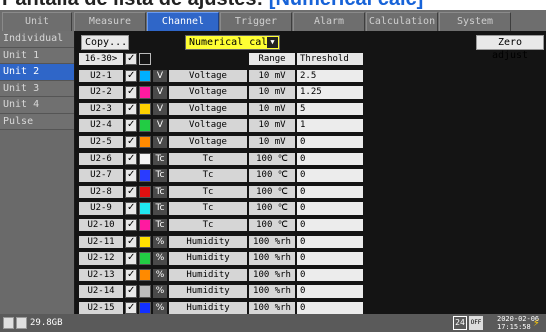 The image size is (546, 332). I want to click on page-selector: 16-30>, so click(101, 59).